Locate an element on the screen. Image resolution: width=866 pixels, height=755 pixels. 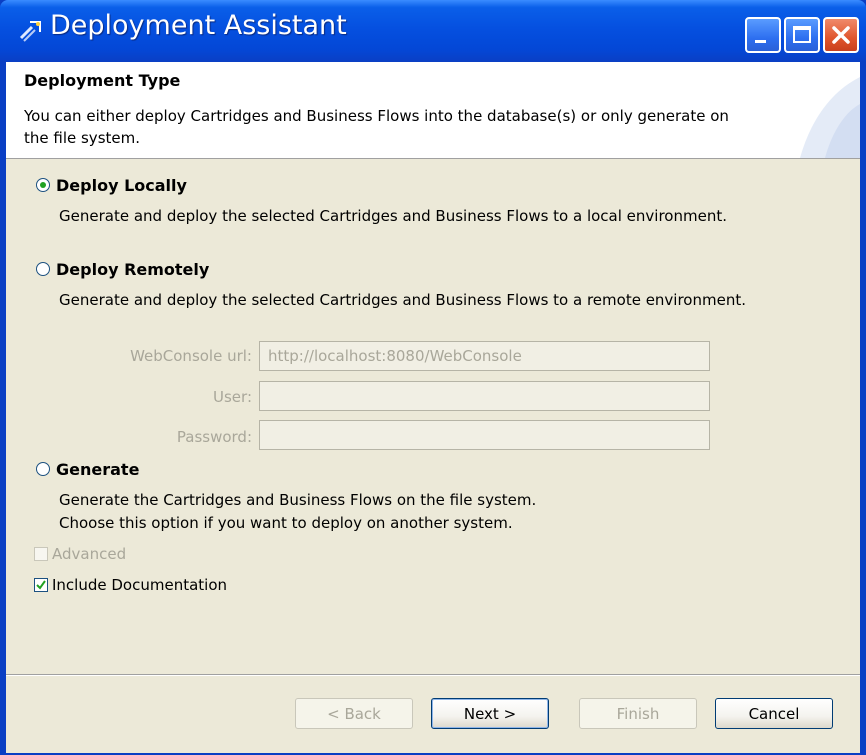
maximize-button is located at coordinates (802, 35).